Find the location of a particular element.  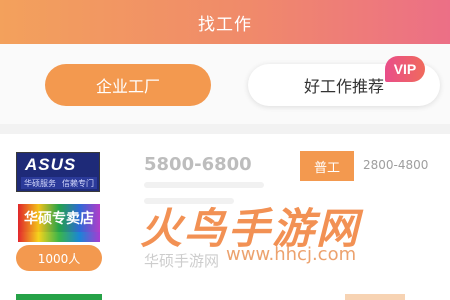

logo-subtitle-right: 信赖专门 is located at coordinates (78, 183).